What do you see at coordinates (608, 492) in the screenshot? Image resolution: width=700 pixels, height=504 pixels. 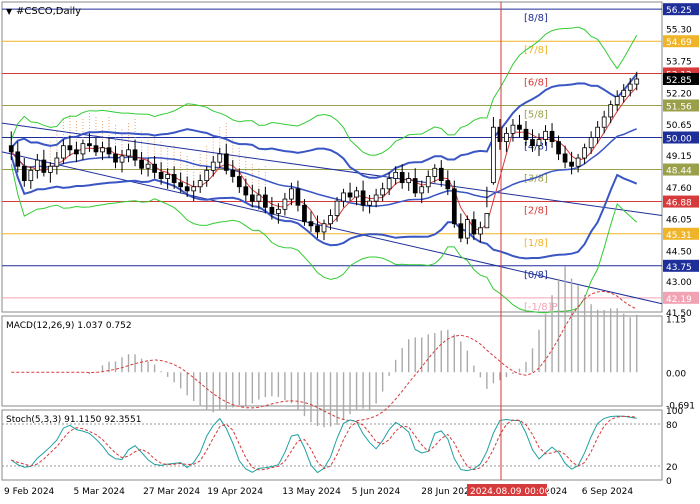 I see `time-tick-label: 6 Sep 2024` at bounding box center [608, 492].